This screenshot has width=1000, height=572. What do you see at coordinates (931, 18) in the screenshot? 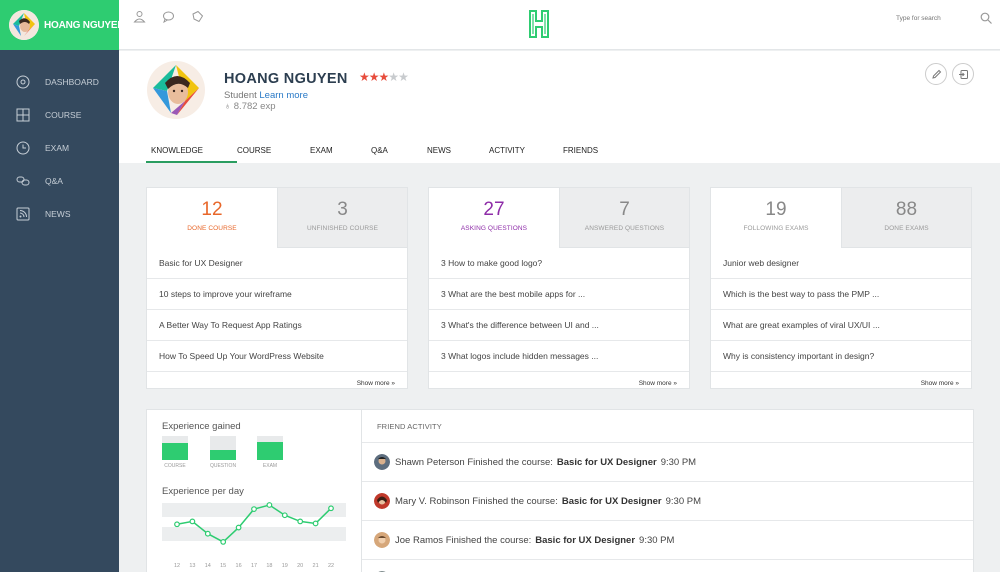
I see `search-input` at bounding box center [931, 18].